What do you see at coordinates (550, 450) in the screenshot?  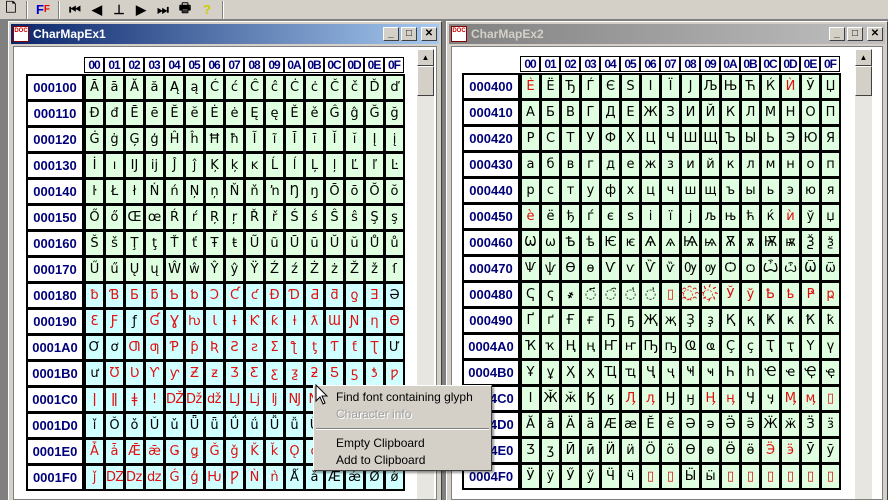 I see `glyph-cell: ӡ` at bounding box center [550, 450].